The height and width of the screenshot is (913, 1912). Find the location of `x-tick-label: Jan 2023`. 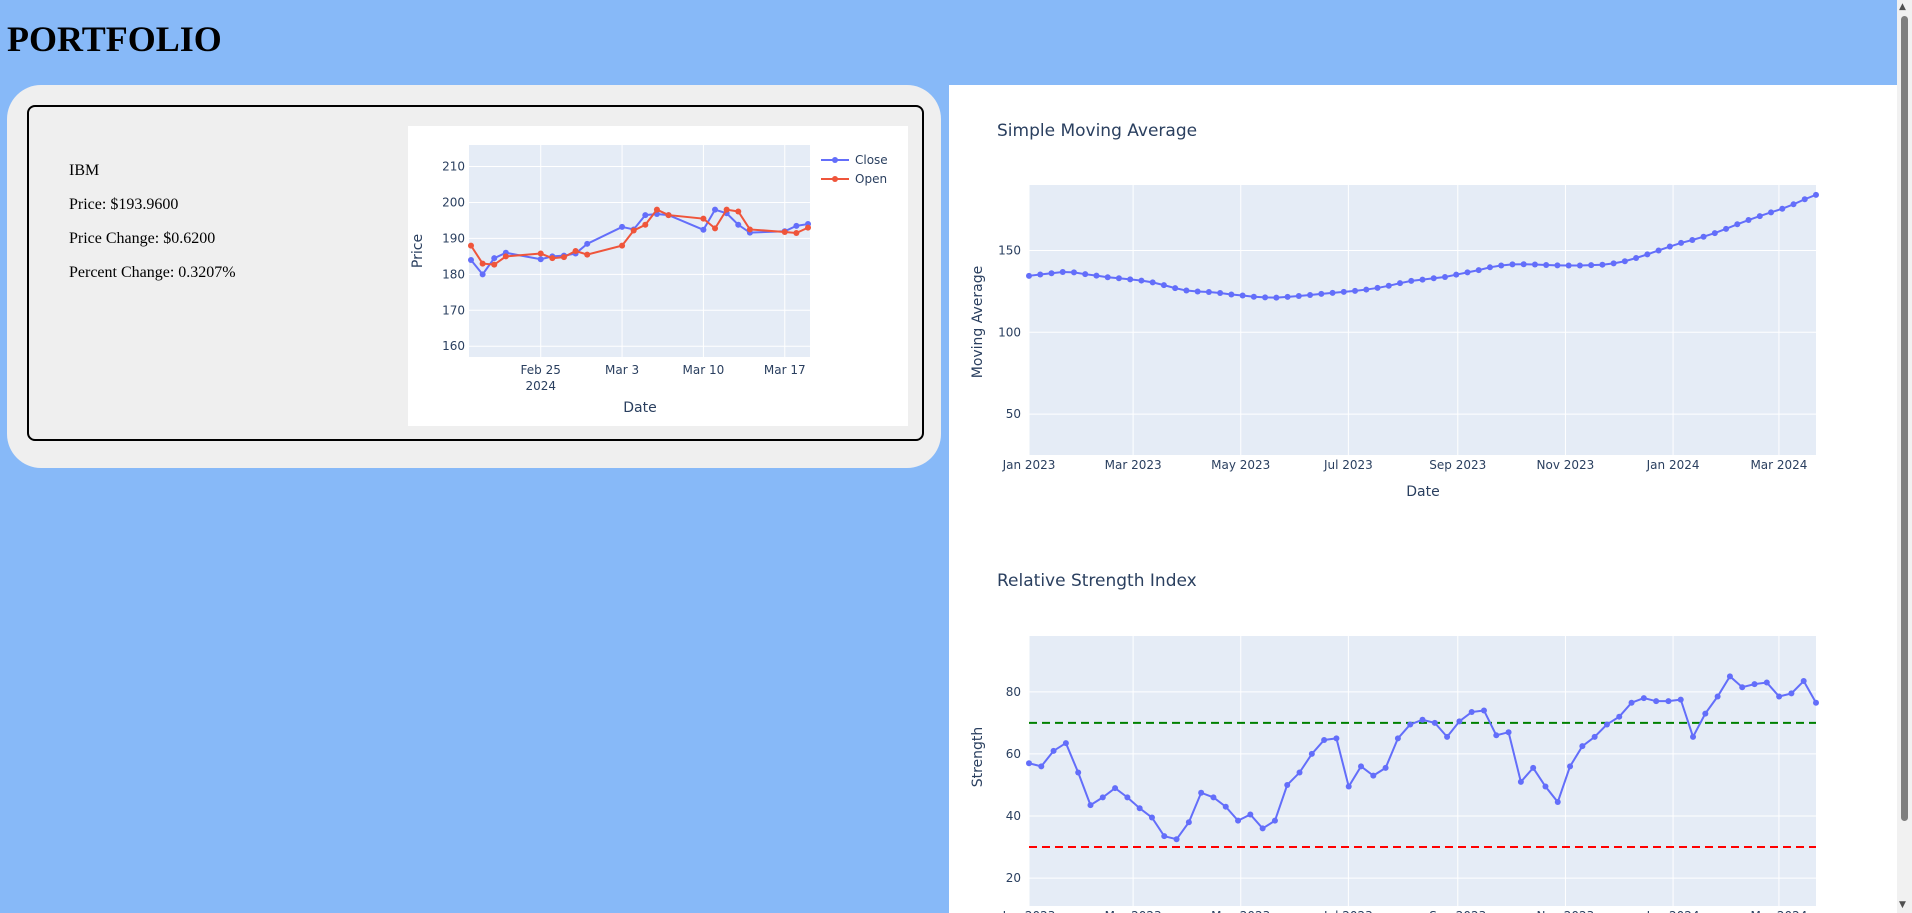

x-tick-label: Jan 2023 is located at coordinates (1029, 465).